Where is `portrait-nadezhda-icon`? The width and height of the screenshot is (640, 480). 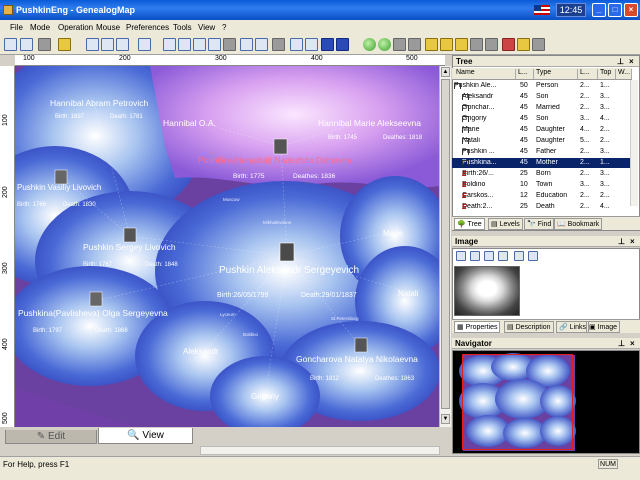
portrait-nadezhda-icon is located at coordinates (280, 146).